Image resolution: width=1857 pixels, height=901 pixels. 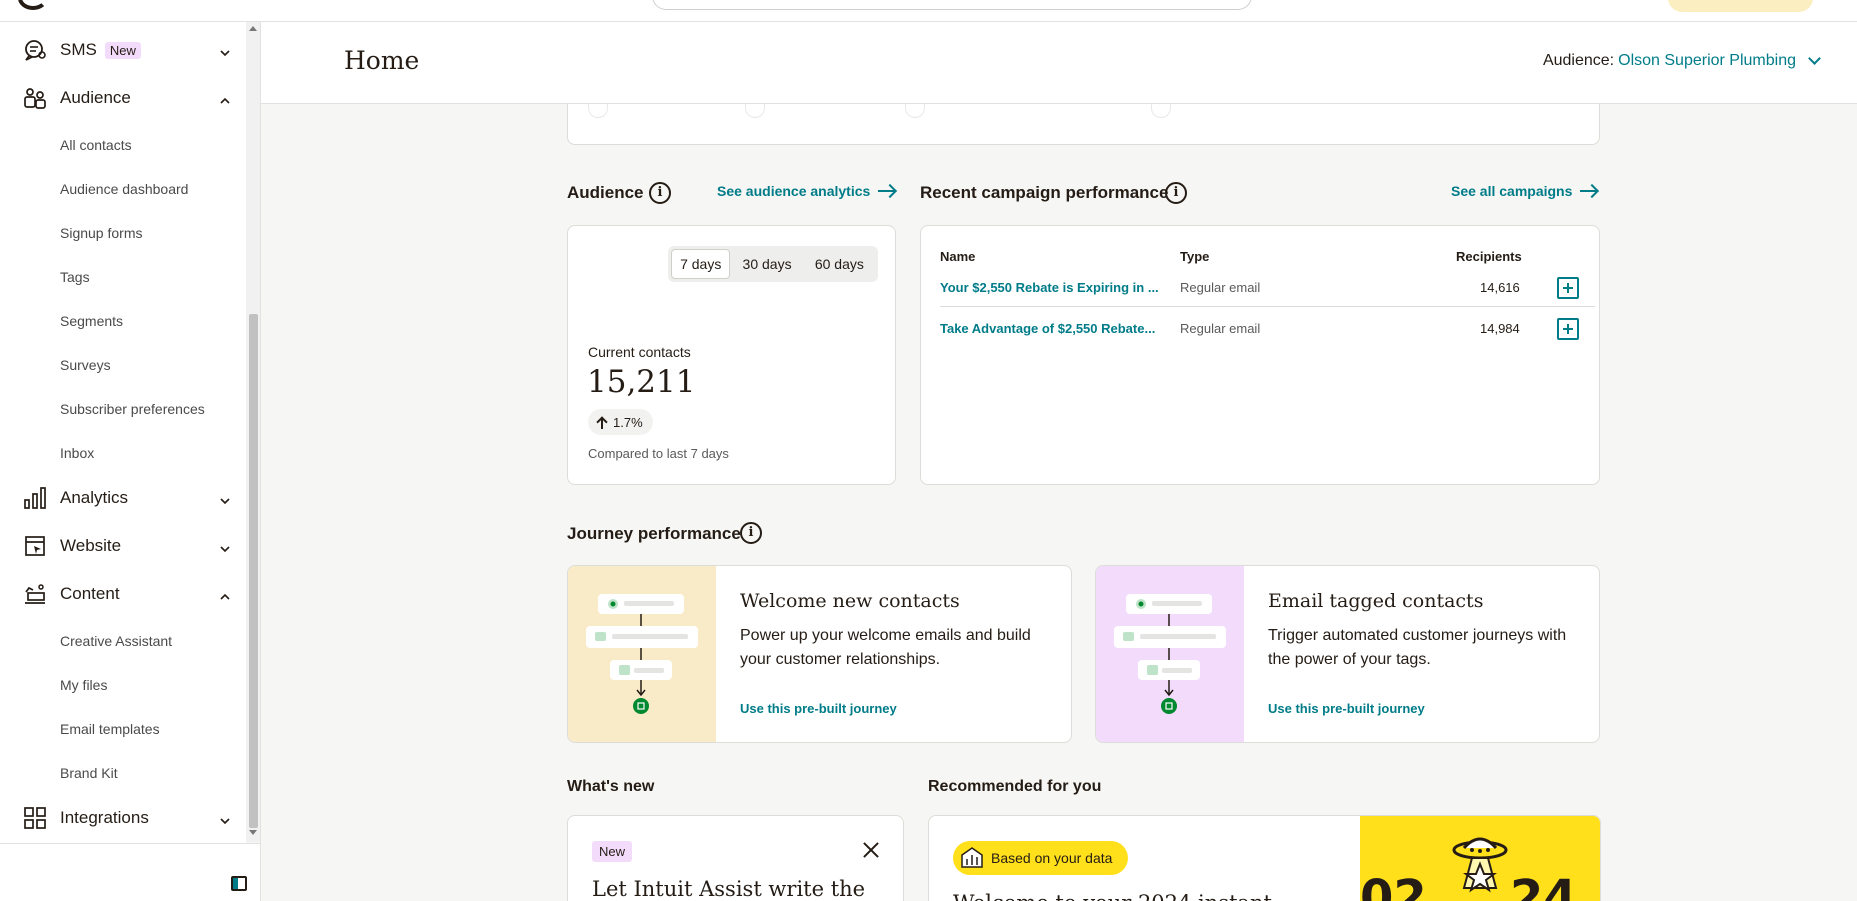 I want to click on sidebar-subitem-creative-assistant: Creative Assistant, so click(x=116, y=641).